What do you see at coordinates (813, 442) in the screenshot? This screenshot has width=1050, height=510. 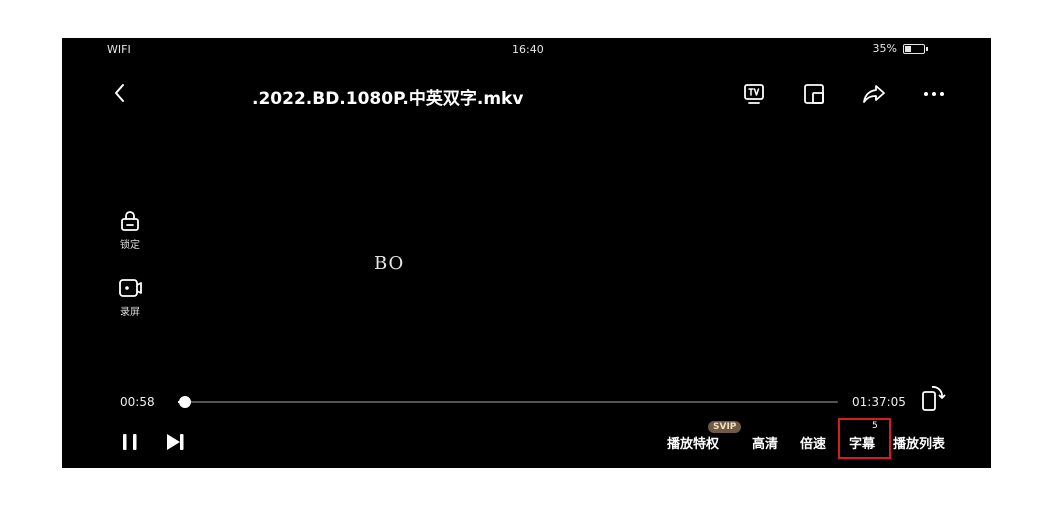 I see `speed-button: 倍速` at bounding box center [813, 442].